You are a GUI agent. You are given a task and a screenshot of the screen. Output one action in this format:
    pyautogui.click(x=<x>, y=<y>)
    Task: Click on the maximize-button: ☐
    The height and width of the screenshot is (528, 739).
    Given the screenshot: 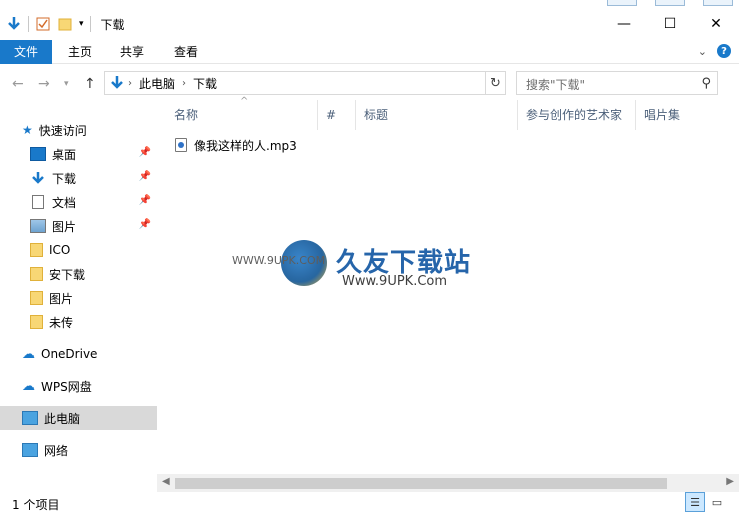 What is the action you would take?
    pyautogui.click(x=670, y=24)
    